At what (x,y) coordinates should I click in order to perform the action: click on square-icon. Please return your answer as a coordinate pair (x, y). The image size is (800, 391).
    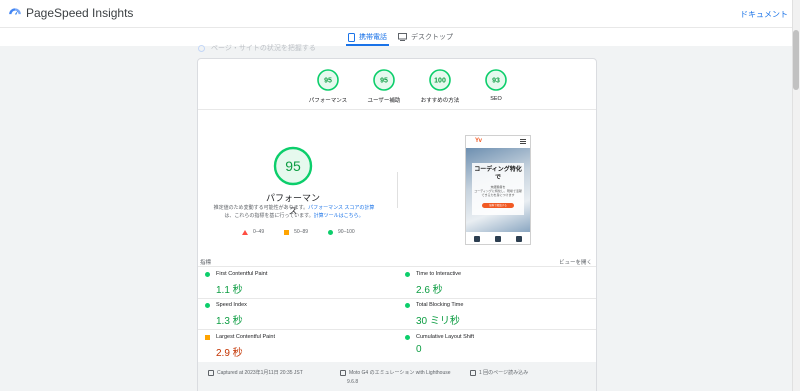
    Looking at the image, I should click on (287, 232).